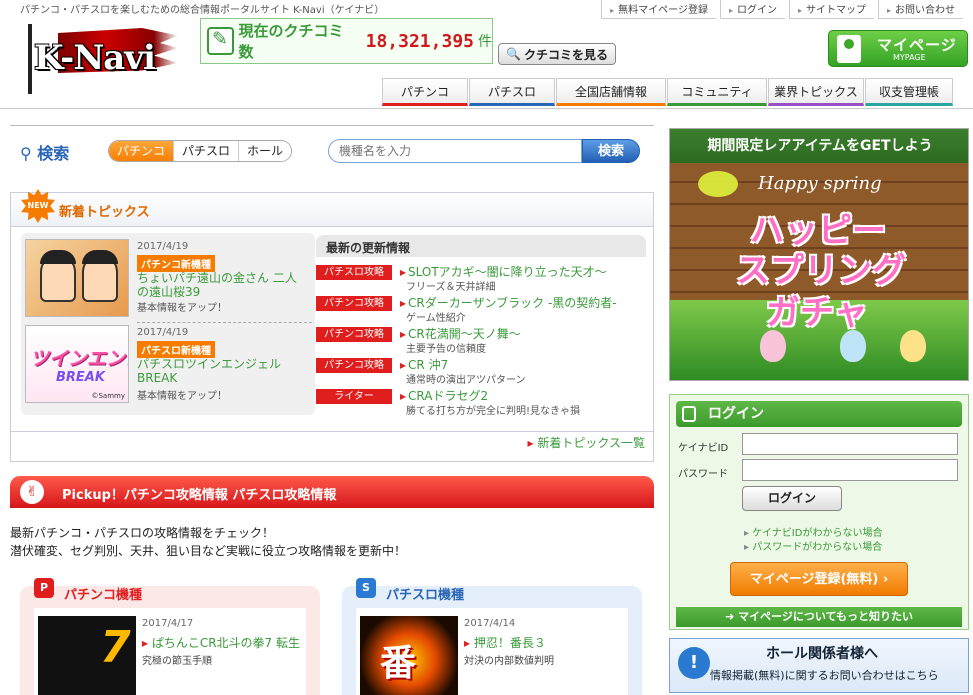 The height and width of the screenshot is (695, 973). Describe the element at coordinates (170, 651) in the screenshot. I see `list-item: 7 2017/4/17 ぱちんこCR北斗の拳7 転生 究極の節玉手順` at that location.